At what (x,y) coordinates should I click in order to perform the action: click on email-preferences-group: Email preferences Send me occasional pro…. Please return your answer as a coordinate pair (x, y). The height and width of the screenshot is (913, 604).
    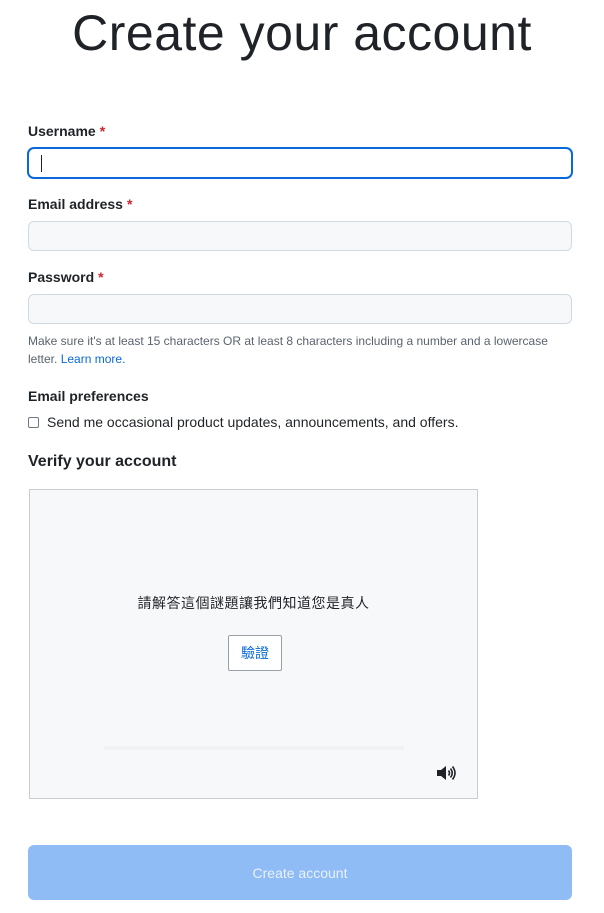
    Looking at the image, I should click on (300, 408).